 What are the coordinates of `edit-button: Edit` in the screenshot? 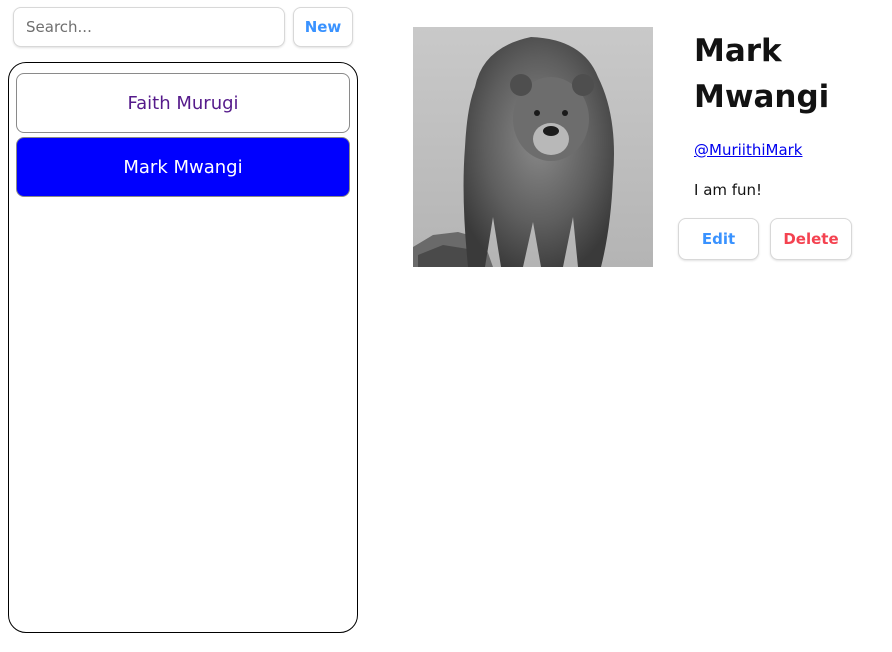 It's located at (718, 239).